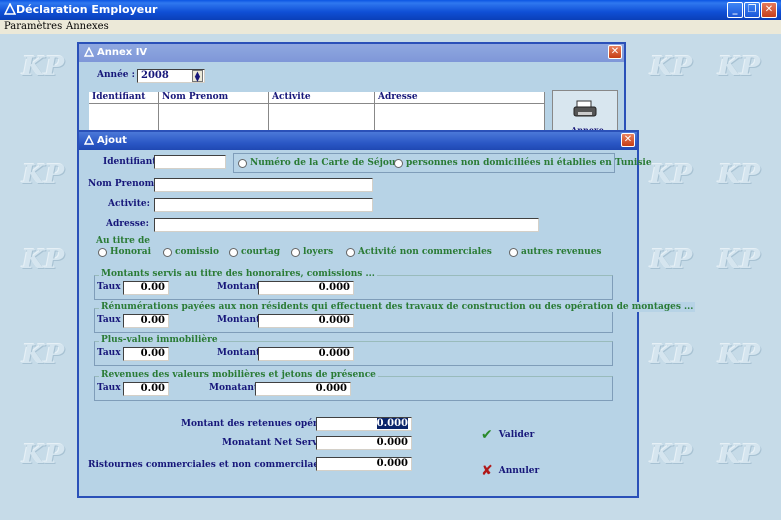 The width and height of the screenshot is (781, 520). I want to click on radio-label: courtag, so click(261, 252).